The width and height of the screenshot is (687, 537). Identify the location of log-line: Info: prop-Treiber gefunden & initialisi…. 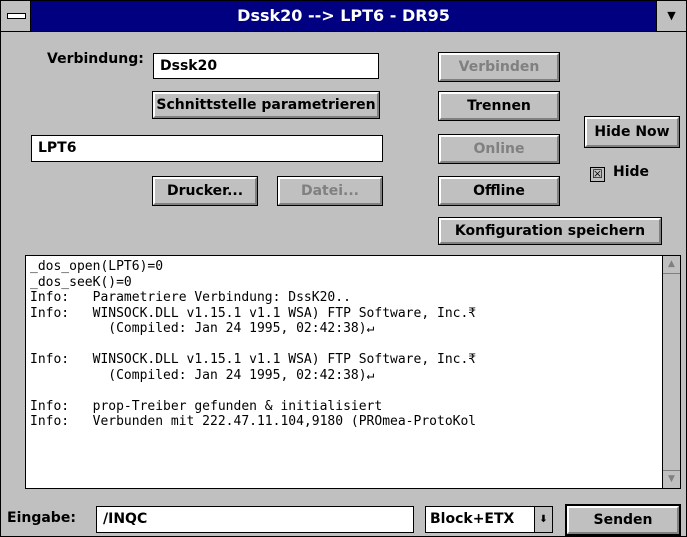
(206, 406).